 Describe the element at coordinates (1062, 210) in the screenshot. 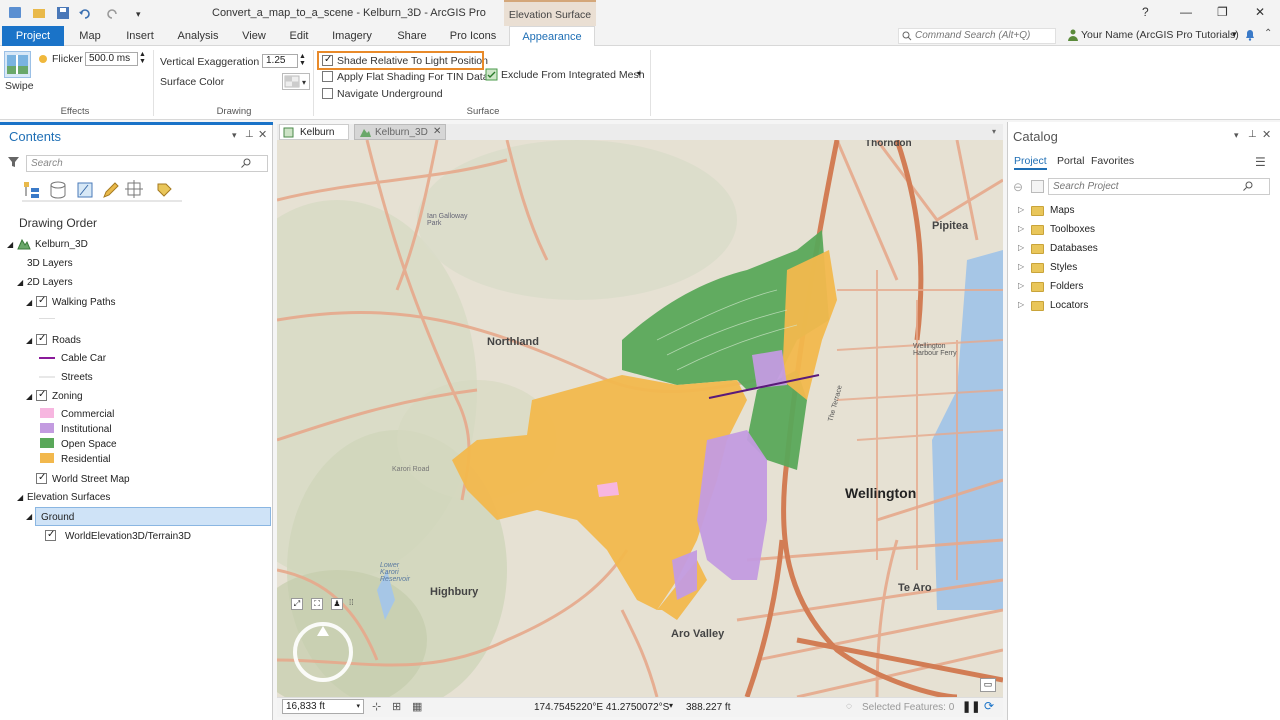

I see `catalog-item-maps: Maps` at that location.